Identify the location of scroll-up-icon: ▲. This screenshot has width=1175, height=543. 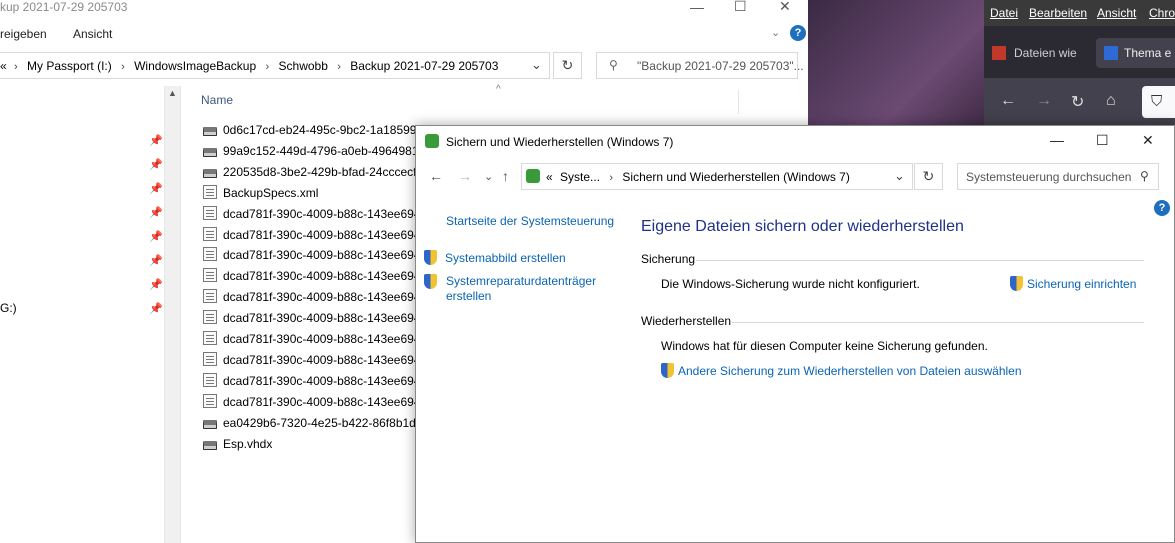
(172, 93).